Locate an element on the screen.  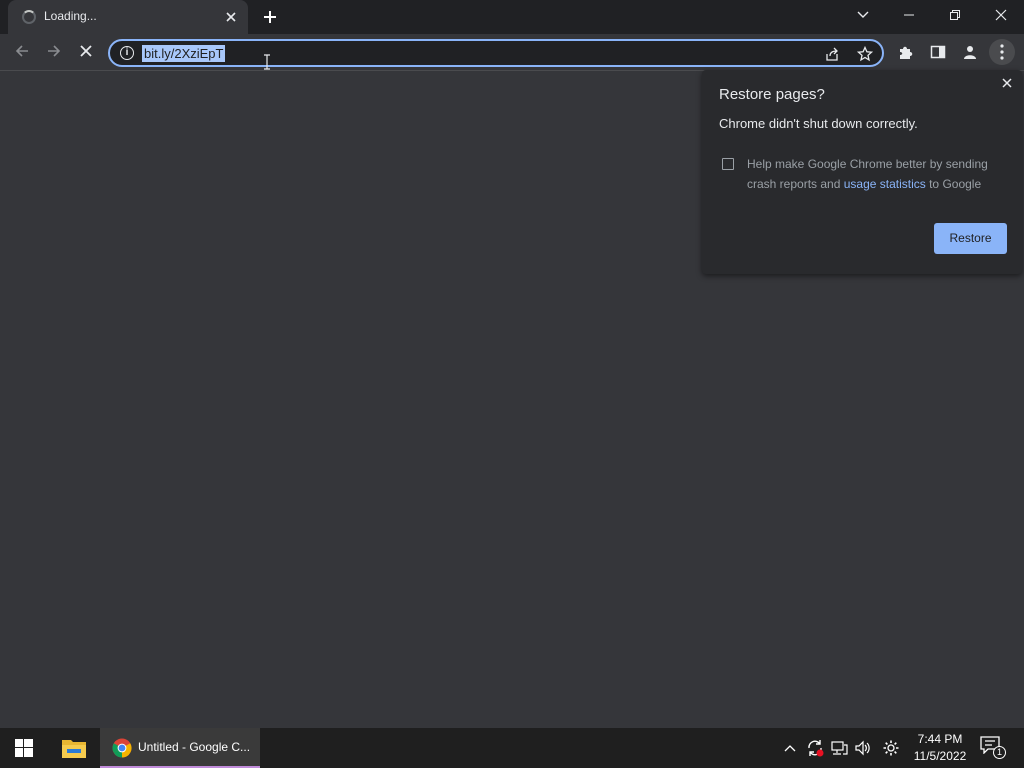
minimize-button is located at coordinates (909, 15).